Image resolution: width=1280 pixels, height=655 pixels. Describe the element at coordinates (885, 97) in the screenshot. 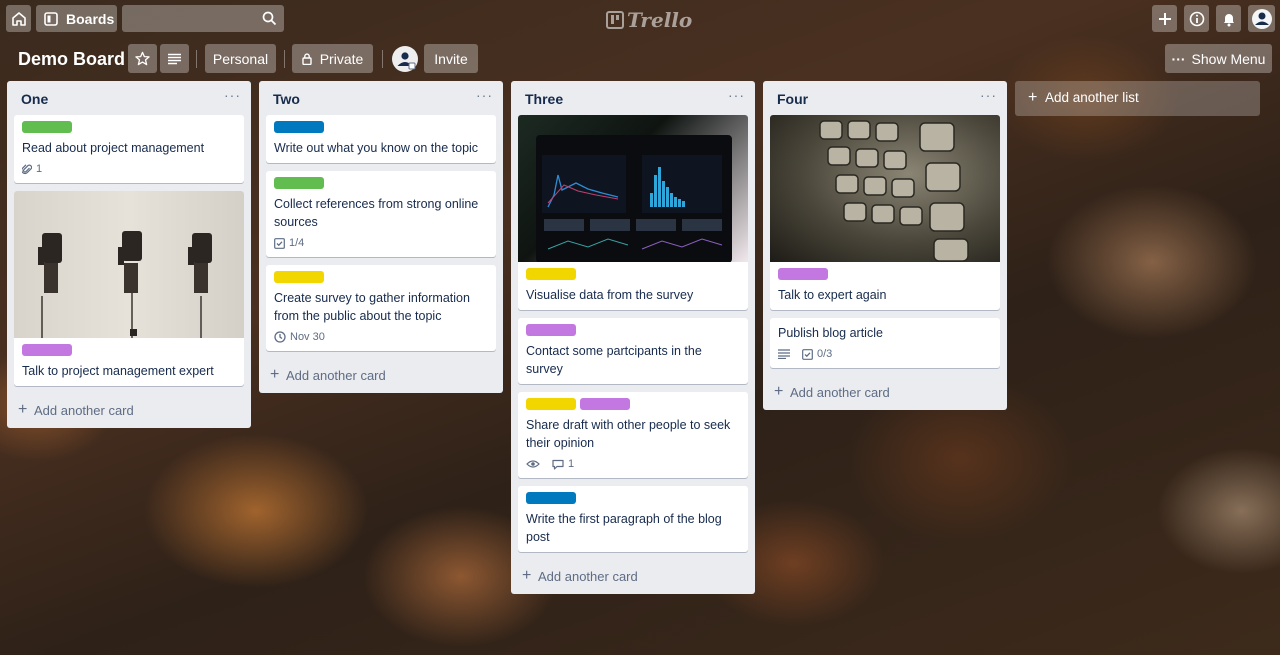

I see `list-header: Four ···` at that location.